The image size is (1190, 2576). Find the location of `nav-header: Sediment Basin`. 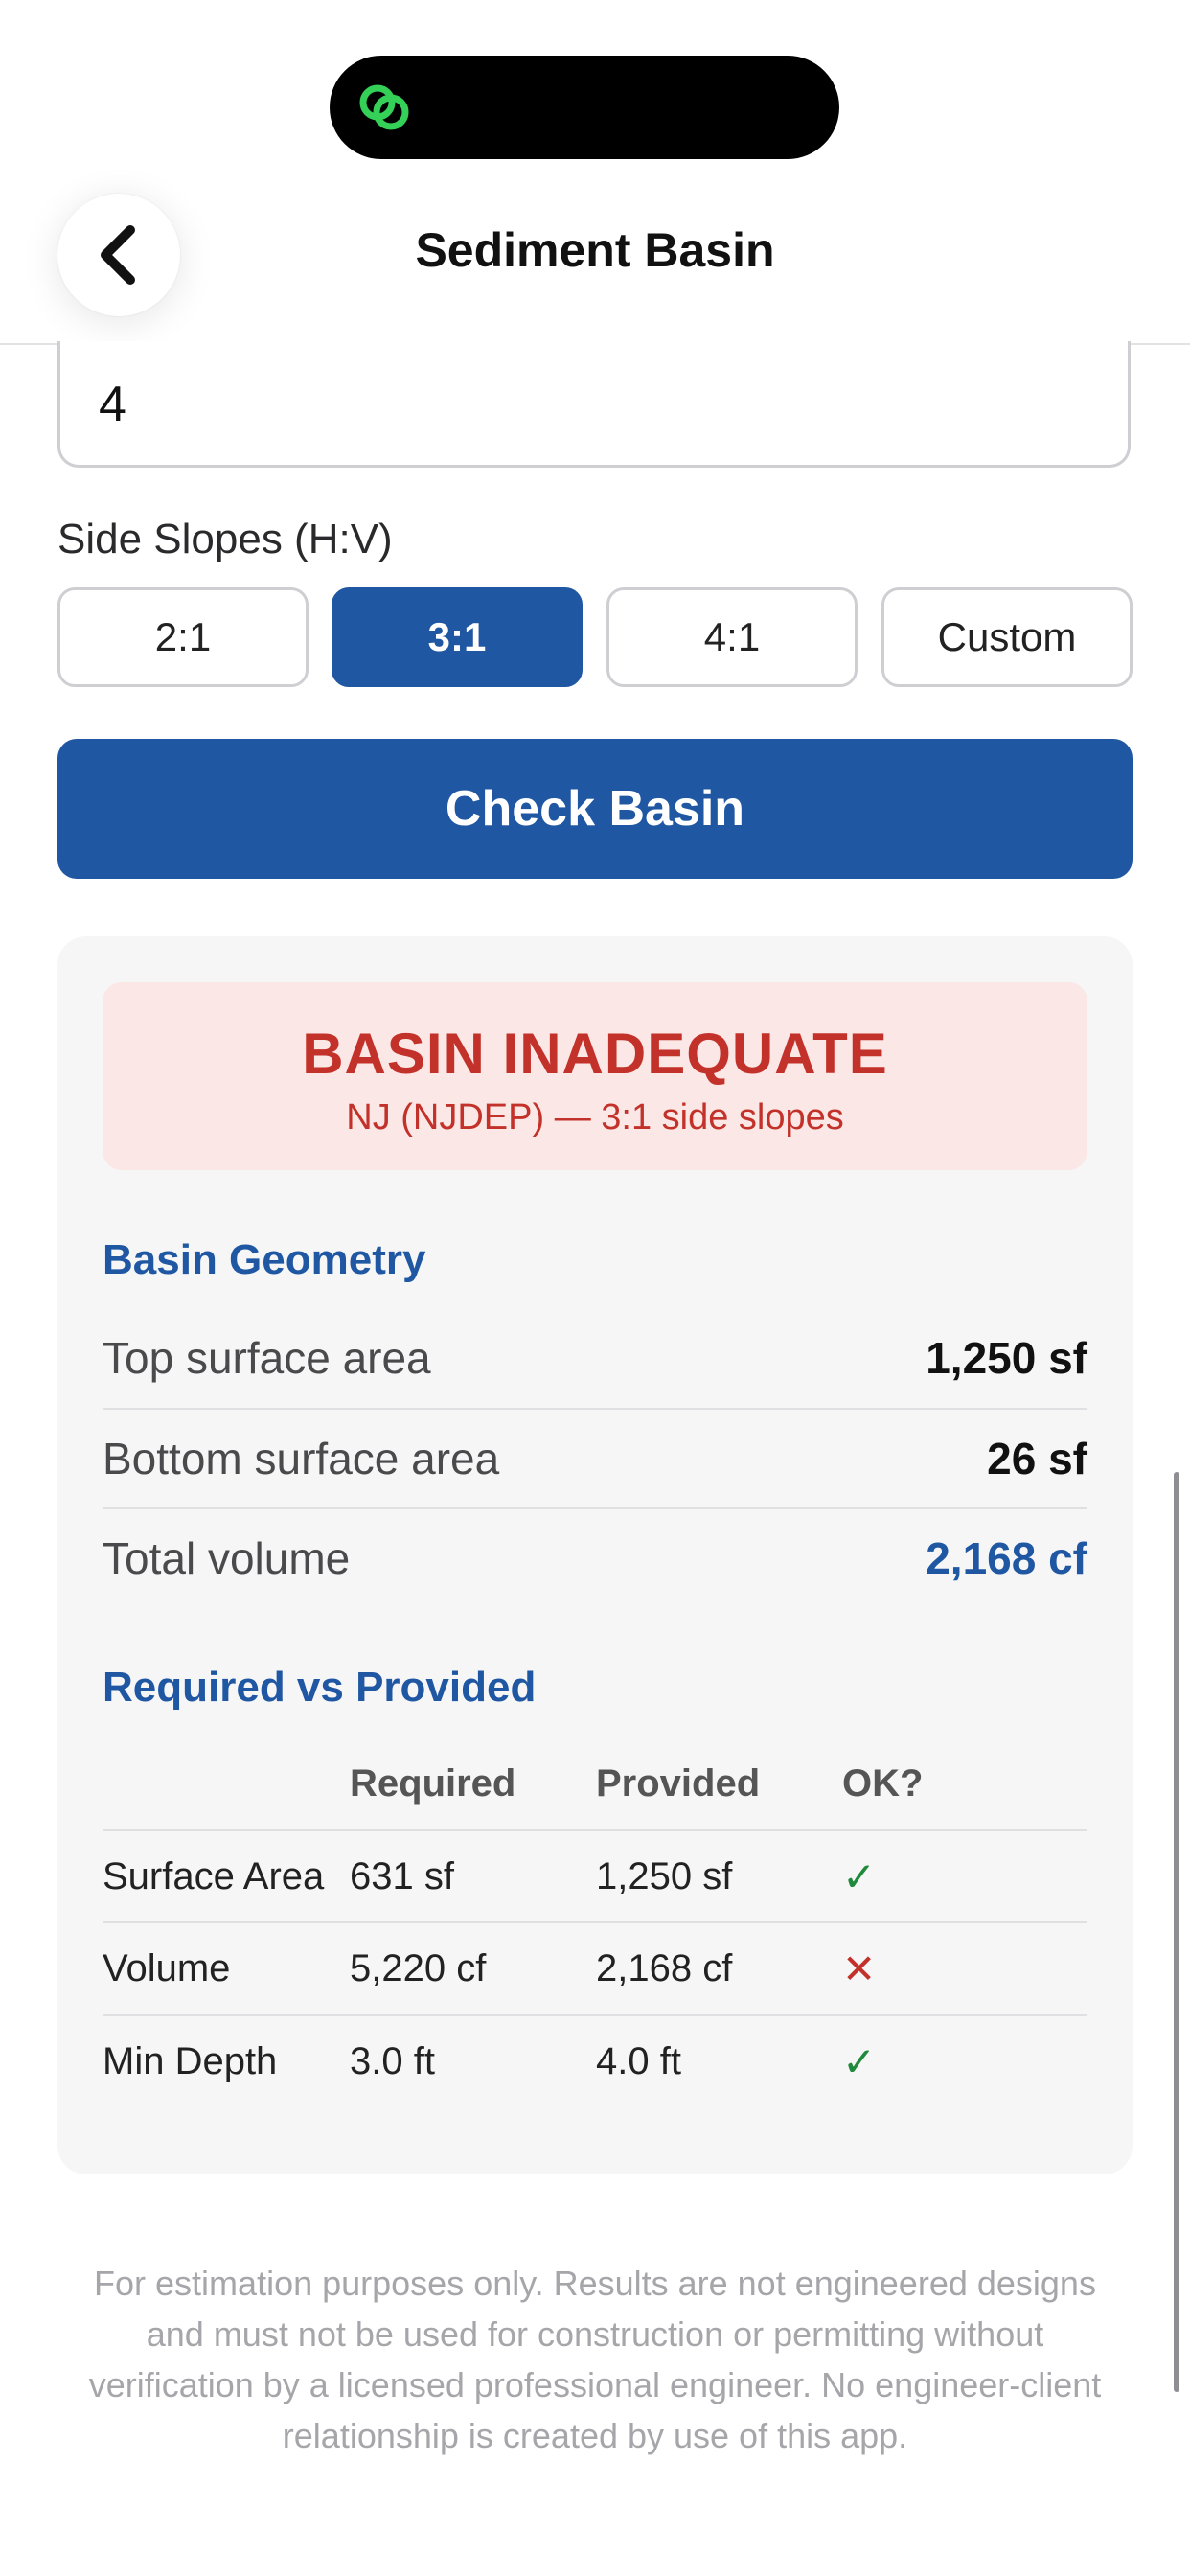

nav-header: Sediment Basin is located at coordinates (595, 252).